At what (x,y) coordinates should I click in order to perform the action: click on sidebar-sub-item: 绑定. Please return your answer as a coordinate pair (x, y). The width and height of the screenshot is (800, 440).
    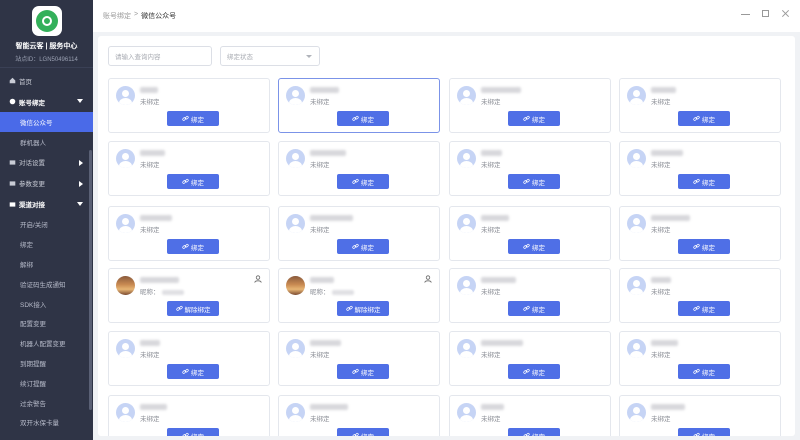
    Looking at the image, I should click on (46, 244).